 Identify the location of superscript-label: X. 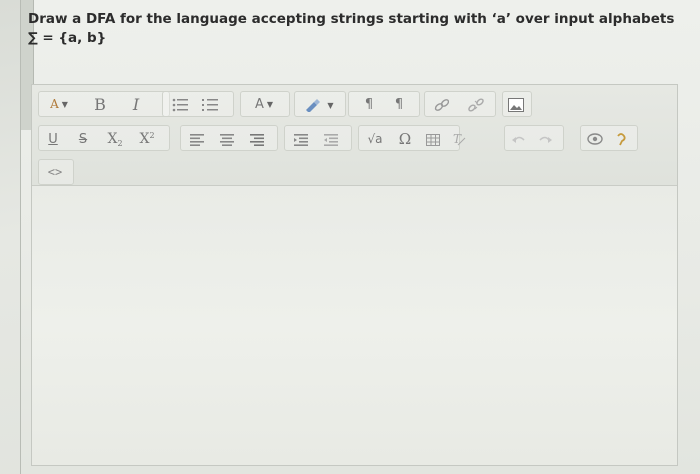
(144, 139).